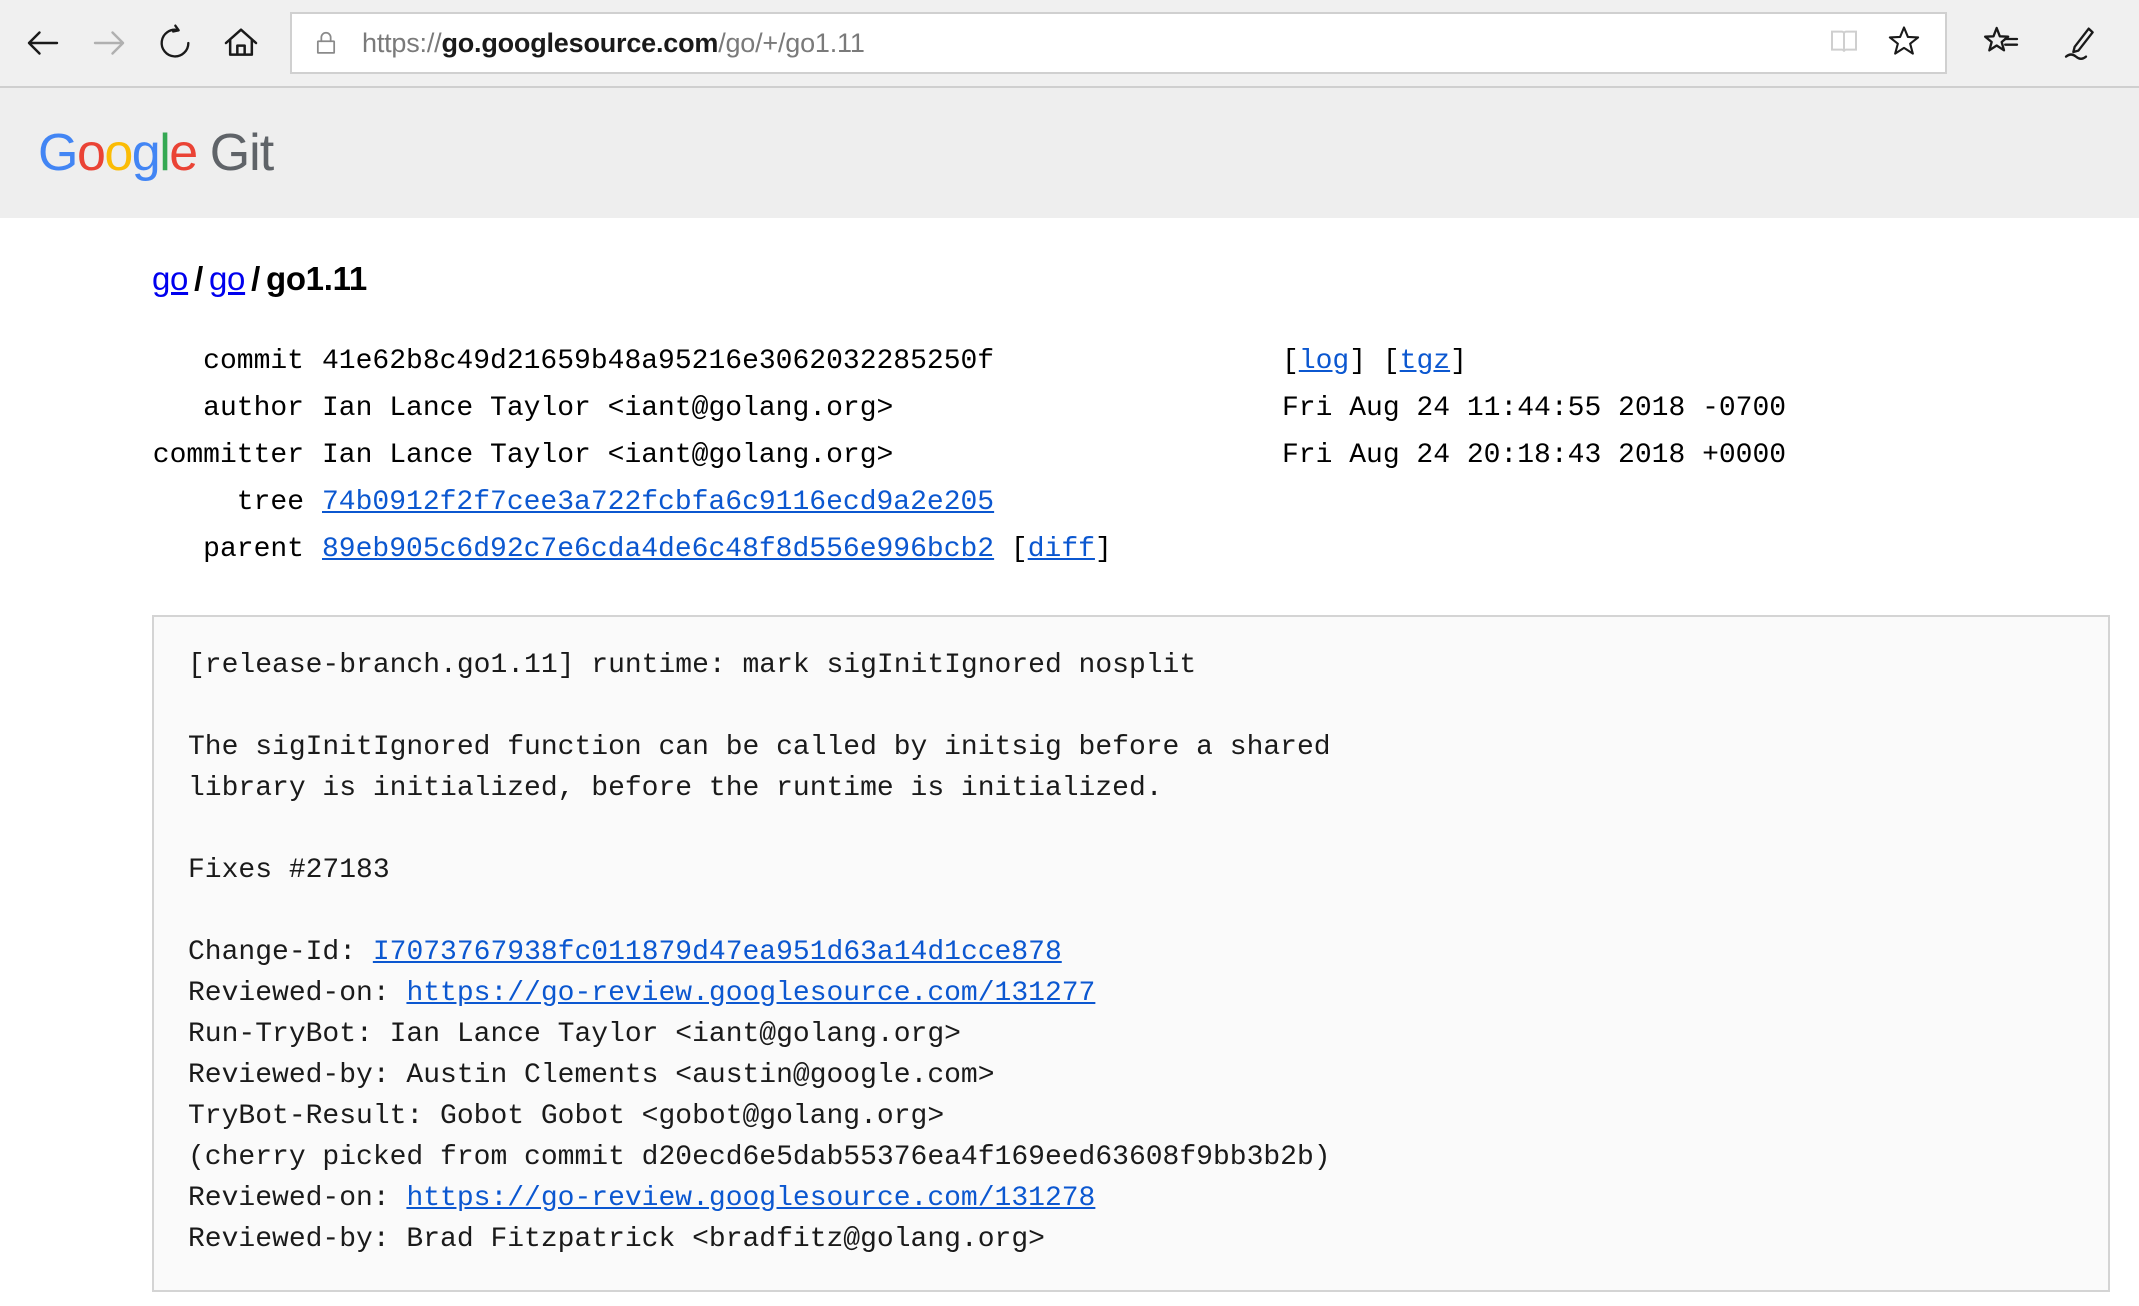  I want to click on author-name: Ian Lance Taylor <iant@golang.org>, so click(608, 408).